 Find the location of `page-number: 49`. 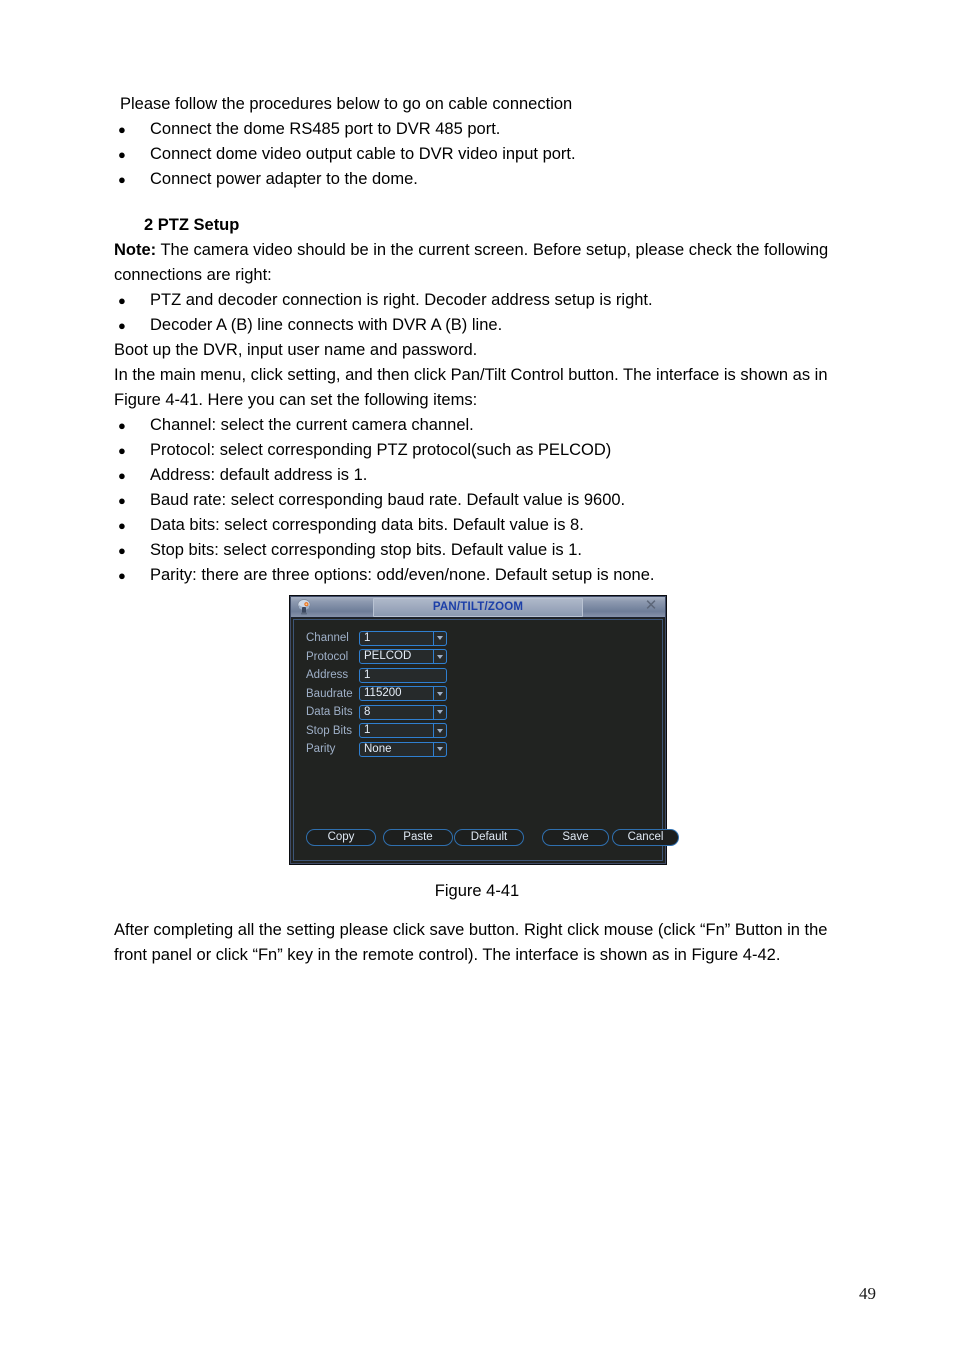

page-number: 49 is located at coordinates (867, 1293).